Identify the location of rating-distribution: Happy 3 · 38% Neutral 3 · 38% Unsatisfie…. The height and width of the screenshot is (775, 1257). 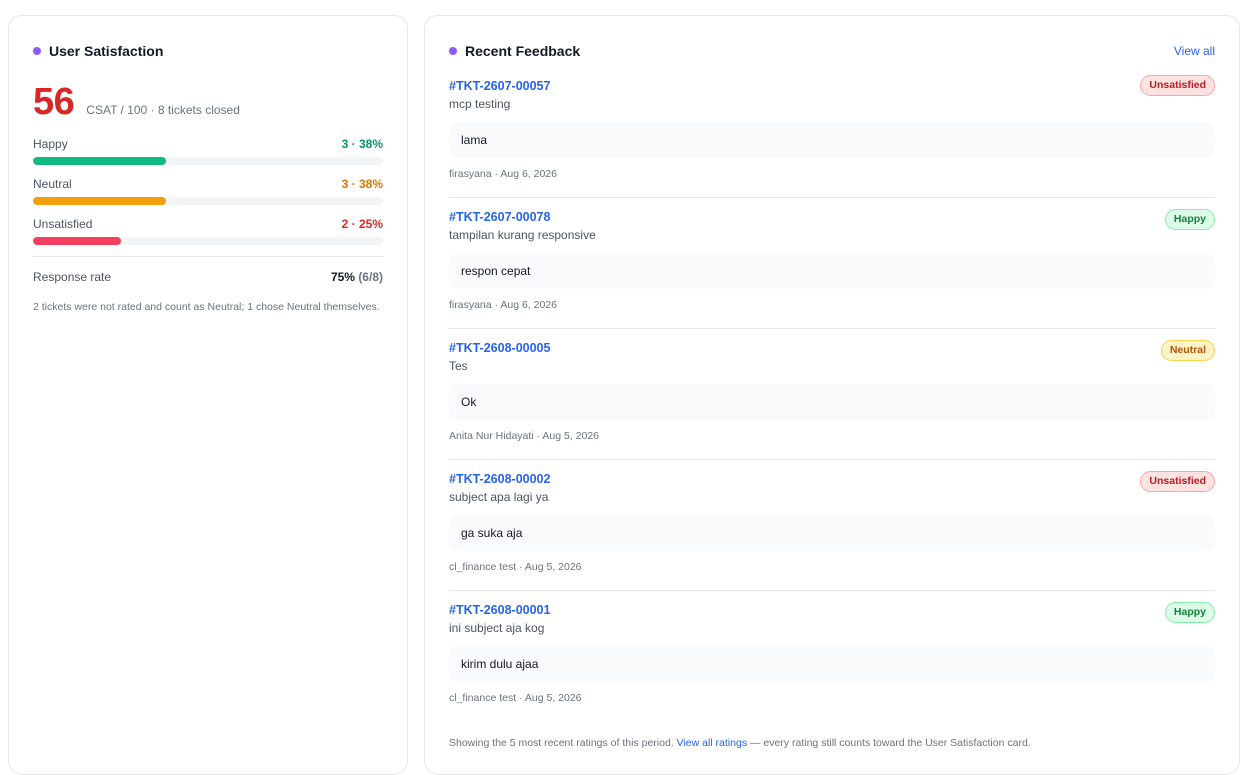
(208, 196).